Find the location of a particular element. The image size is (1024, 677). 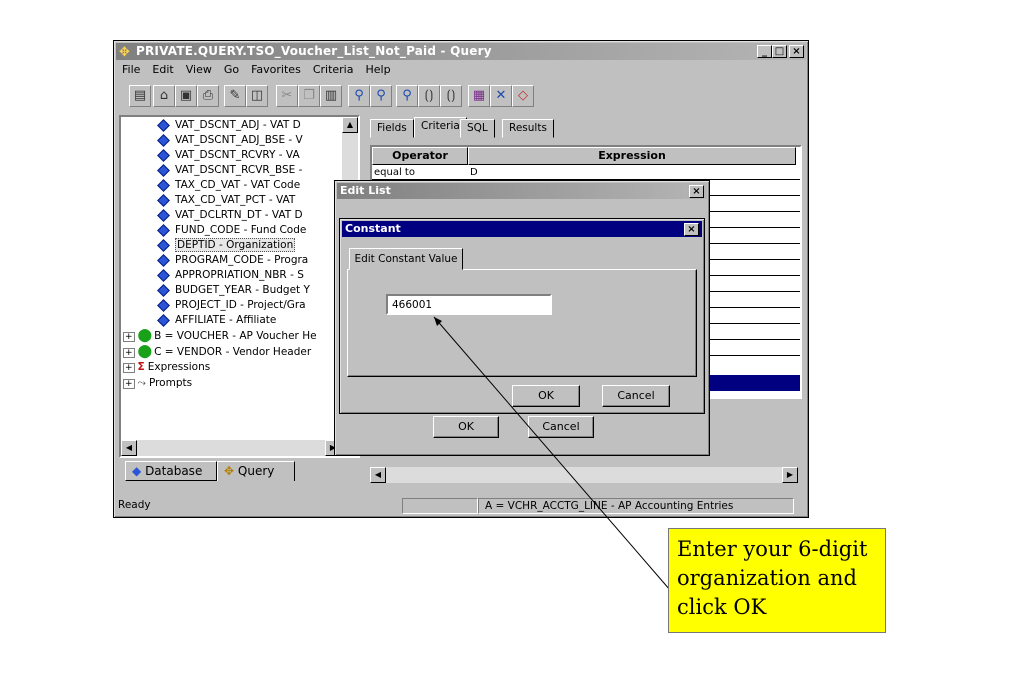

delete-criteria-icon: ⚲ is located at coordinates (381, 96).